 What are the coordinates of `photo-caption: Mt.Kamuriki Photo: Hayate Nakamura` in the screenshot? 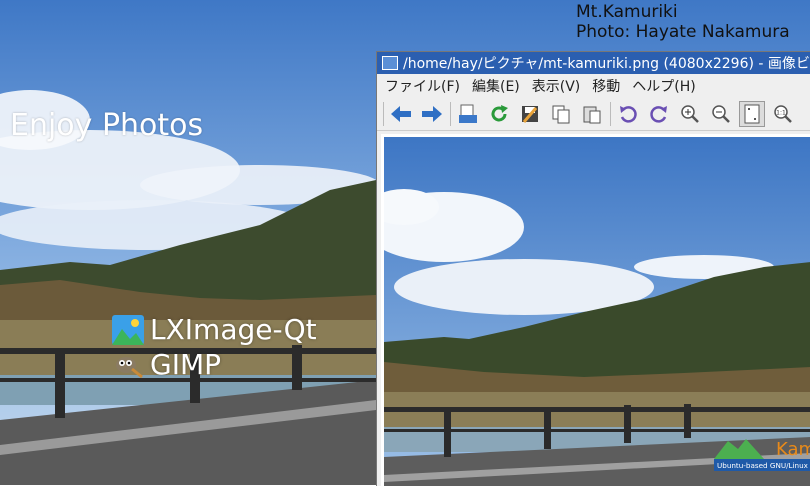 It's located at (683, 22).